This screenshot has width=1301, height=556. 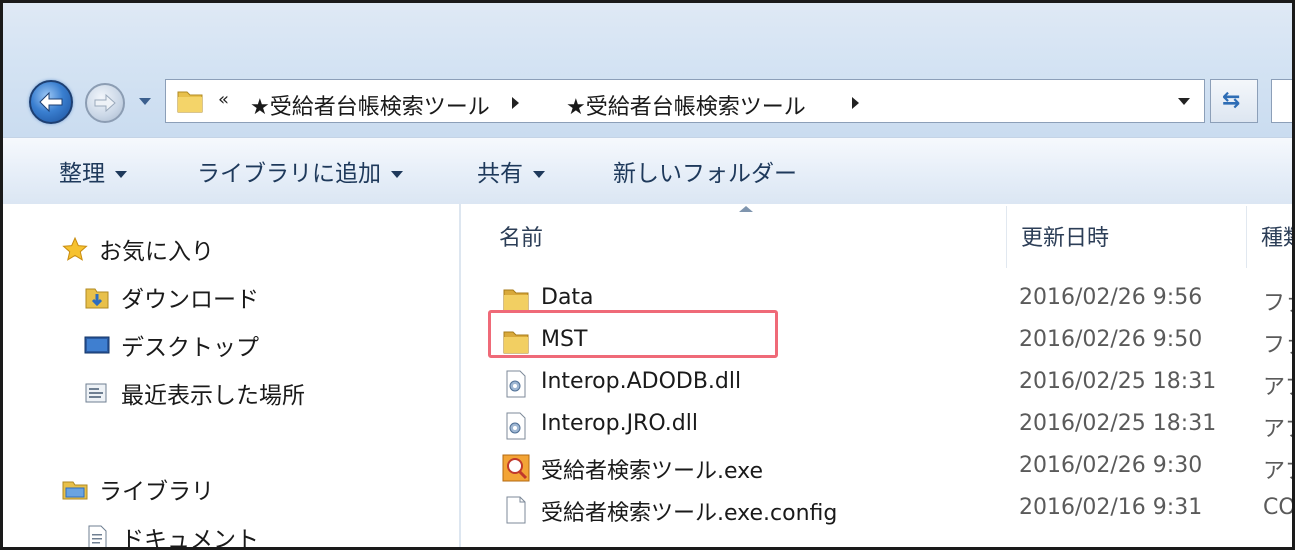 I want to click on file-row: Interop.JRO.dll 2016/02/25 18:31 アプ, so click(x=876, y=425).